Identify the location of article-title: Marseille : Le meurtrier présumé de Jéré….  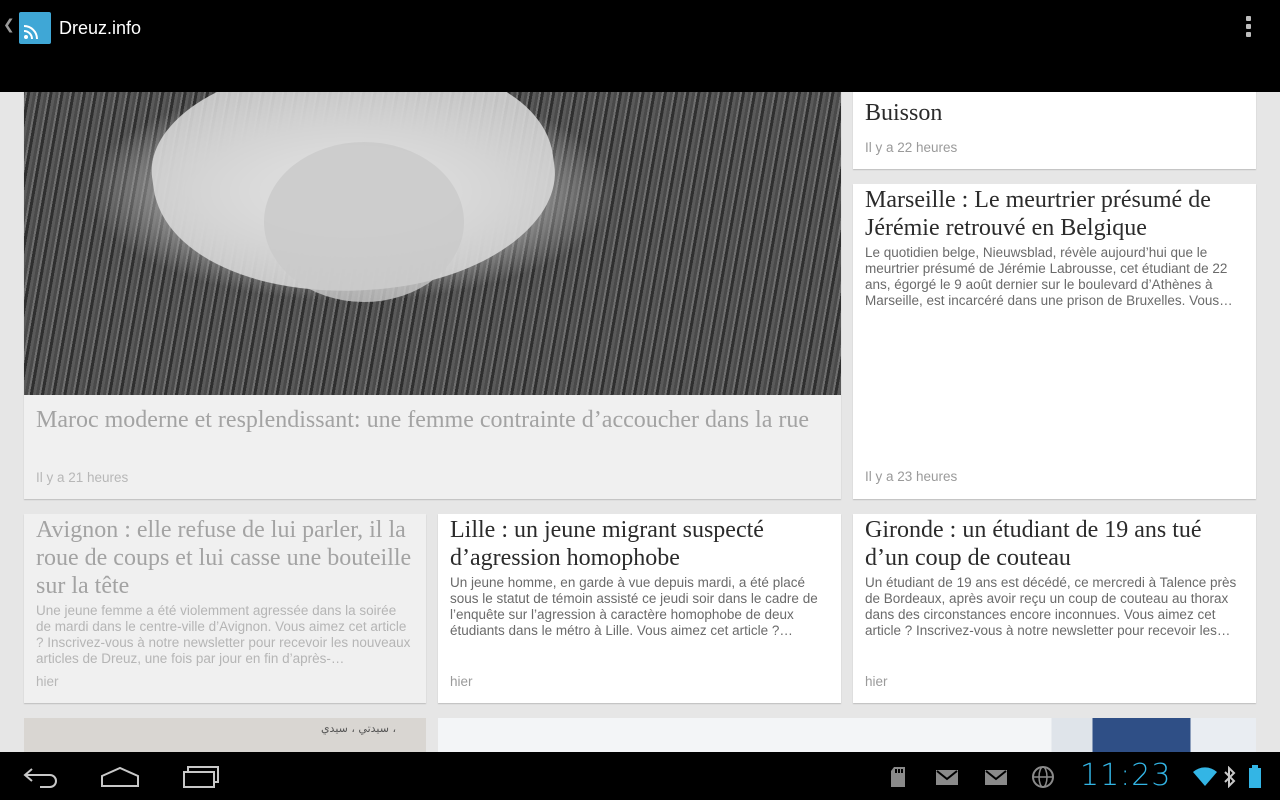
(1038, 214).